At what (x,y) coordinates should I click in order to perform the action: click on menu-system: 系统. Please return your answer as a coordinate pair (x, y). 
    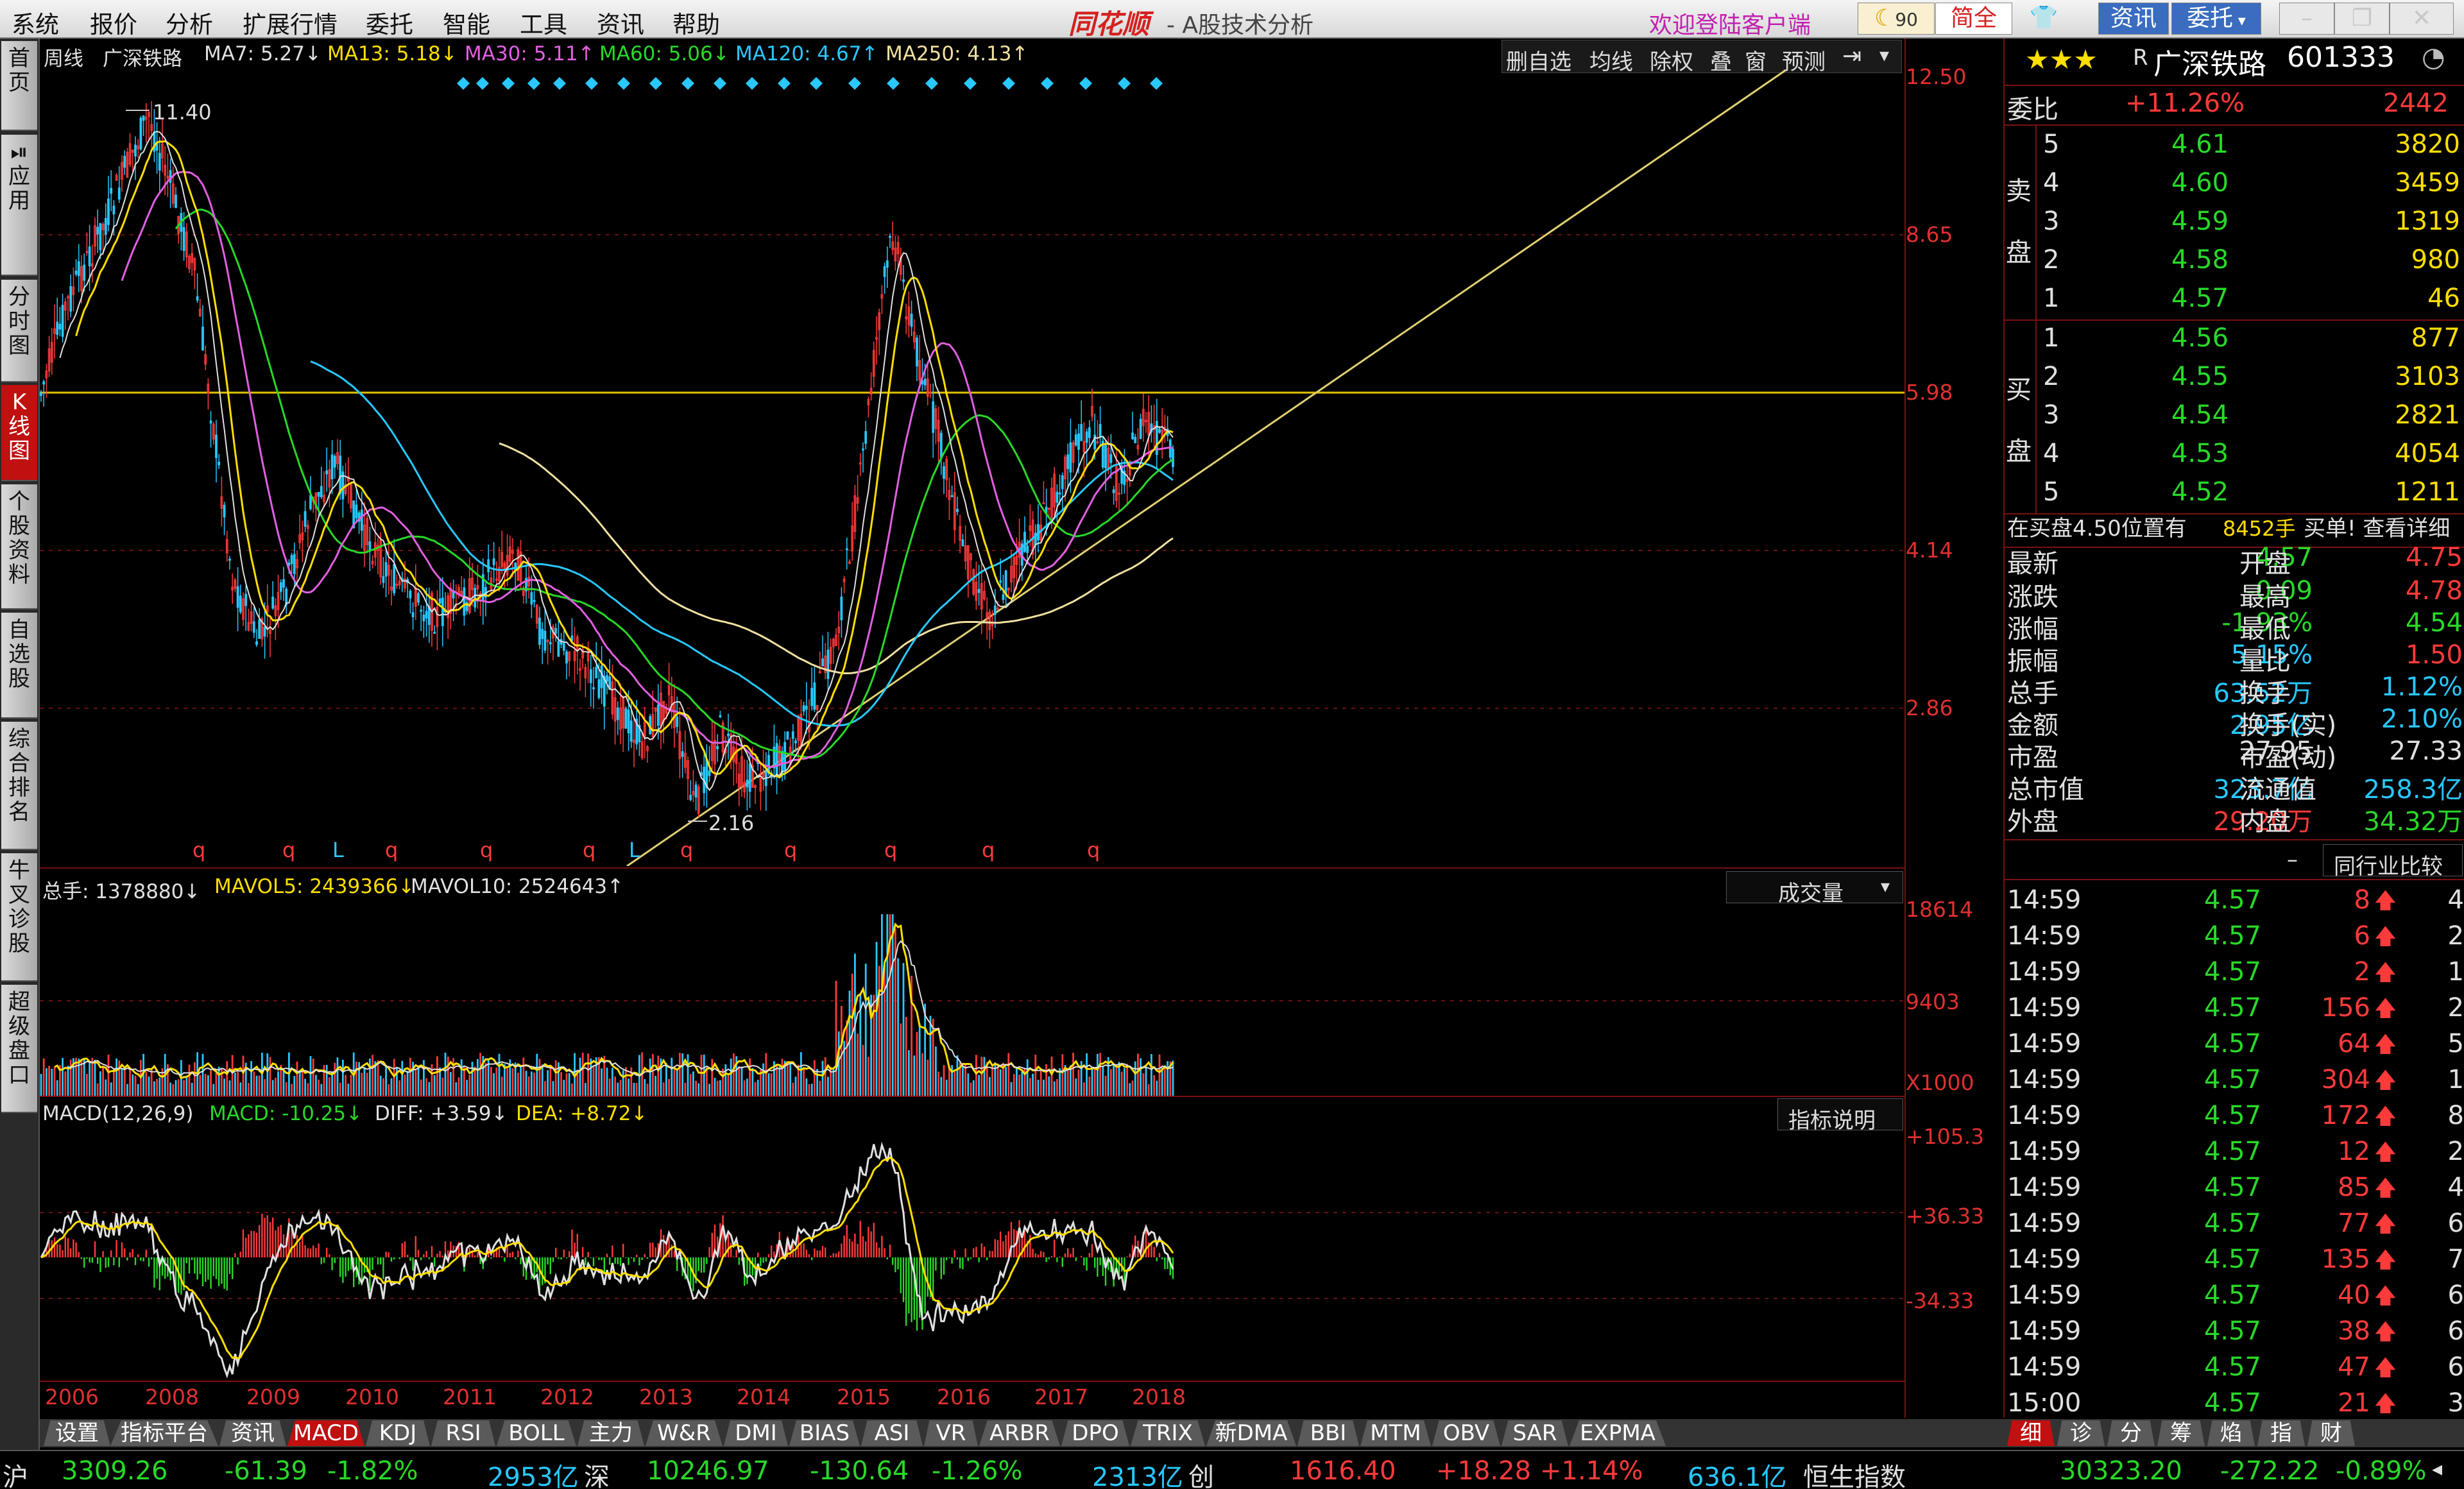
    Looking at the image, I should click on (36, 23).